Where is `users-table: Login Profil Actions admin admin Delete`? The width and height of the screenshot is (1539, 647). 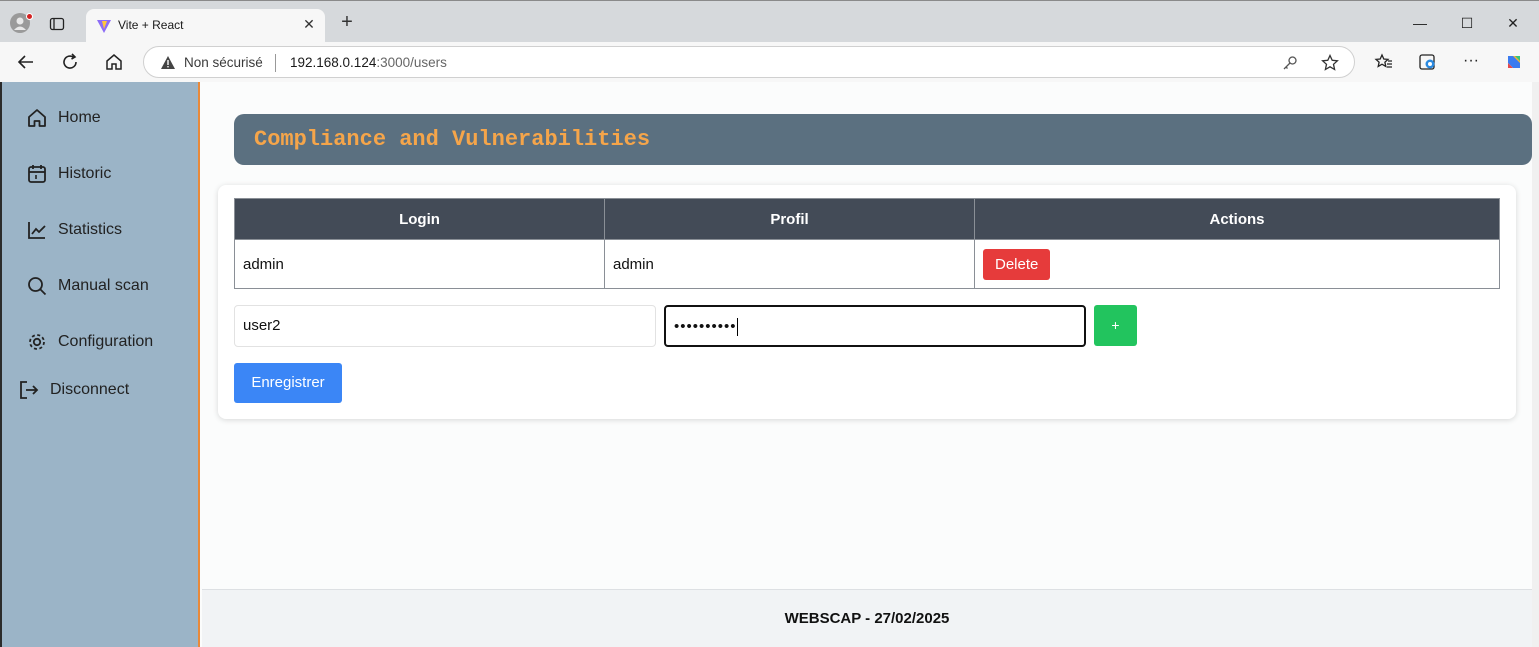 users-table: Login Profil Actions admin admin Delete is located at coordinates (867, 243).